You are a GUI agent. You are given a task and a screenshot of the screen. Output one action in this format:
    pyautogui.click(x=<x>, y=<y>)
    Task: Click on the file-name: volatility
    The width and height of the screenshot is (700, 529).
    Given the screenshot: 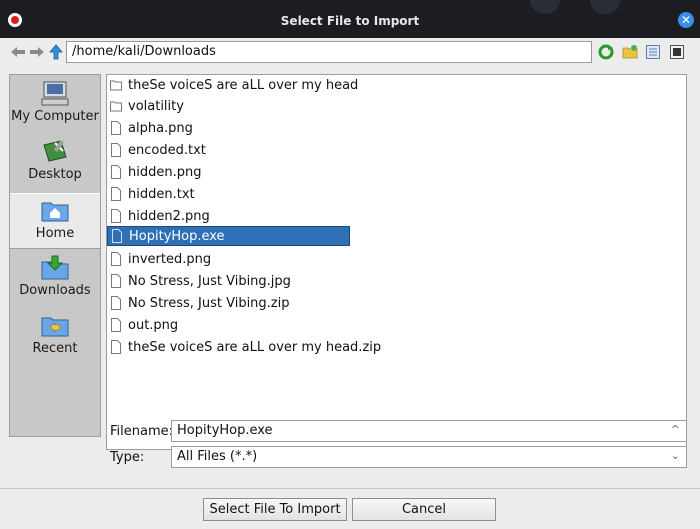 What is the action you would take?
    pyautogui.click(x=156, y=106)
    